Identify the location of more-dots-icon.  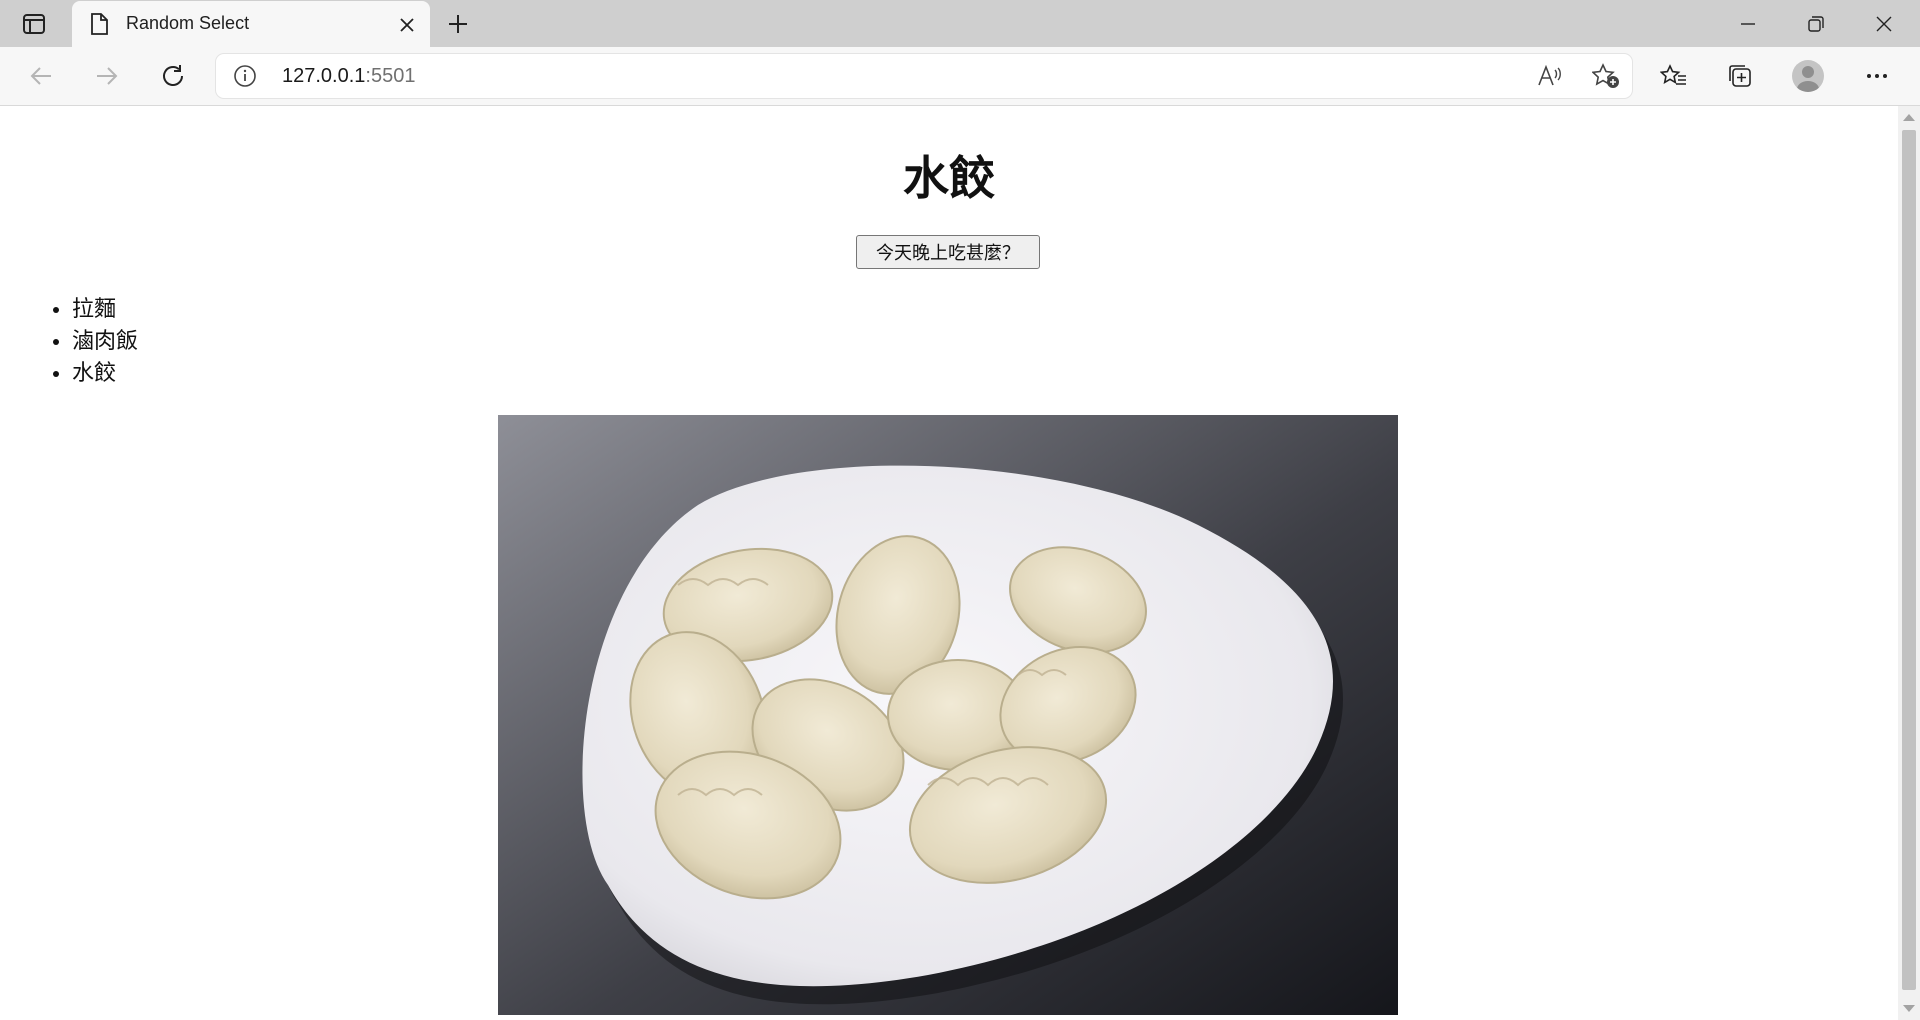
(1877, 76).